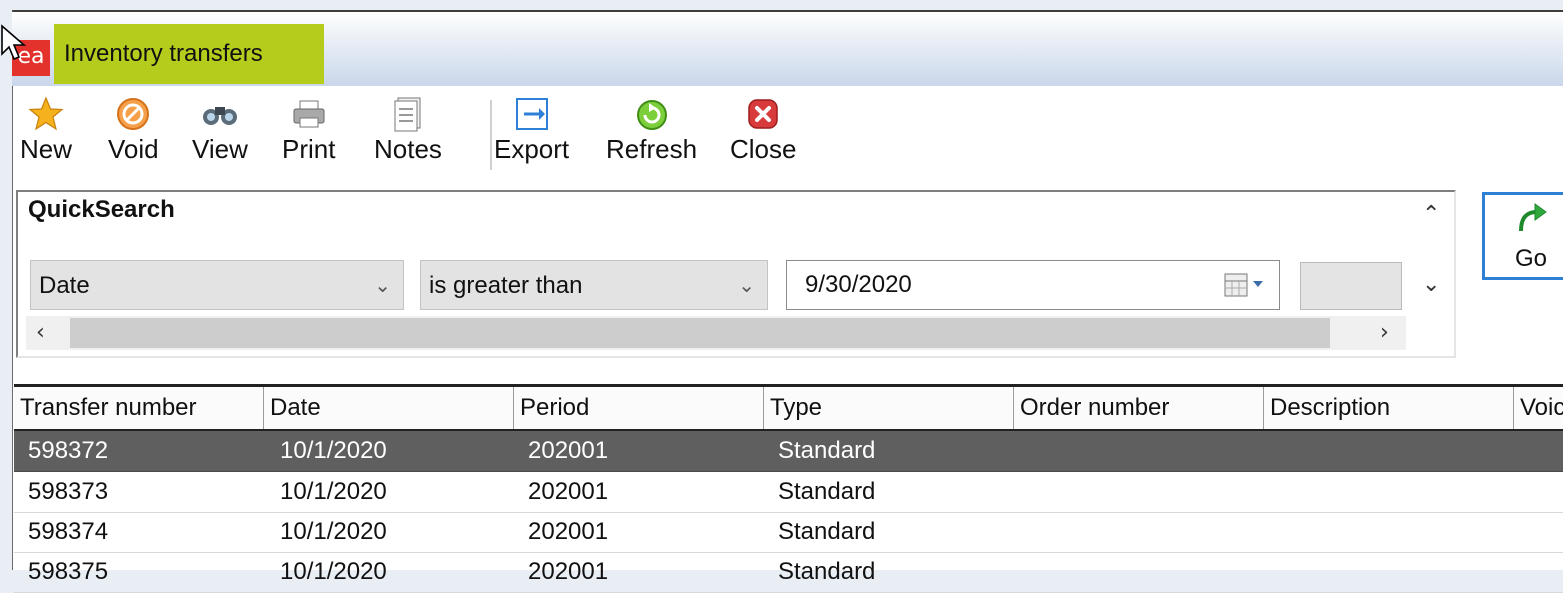 Image resolution: width=1563 pixels, height=593 pixels. I want to click on operator-dropdown: is greater than ⌄, so click(594, 285).